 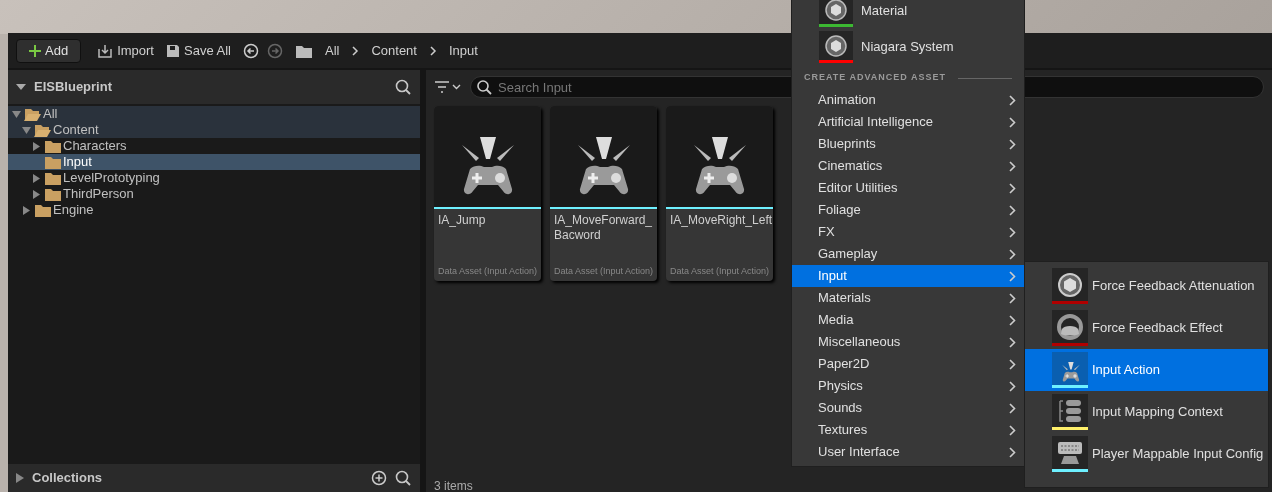 What do you see at coordinates (453, 485) in the screenshot?
I see `item-count: 3 items` at bounding box center [453, 485].